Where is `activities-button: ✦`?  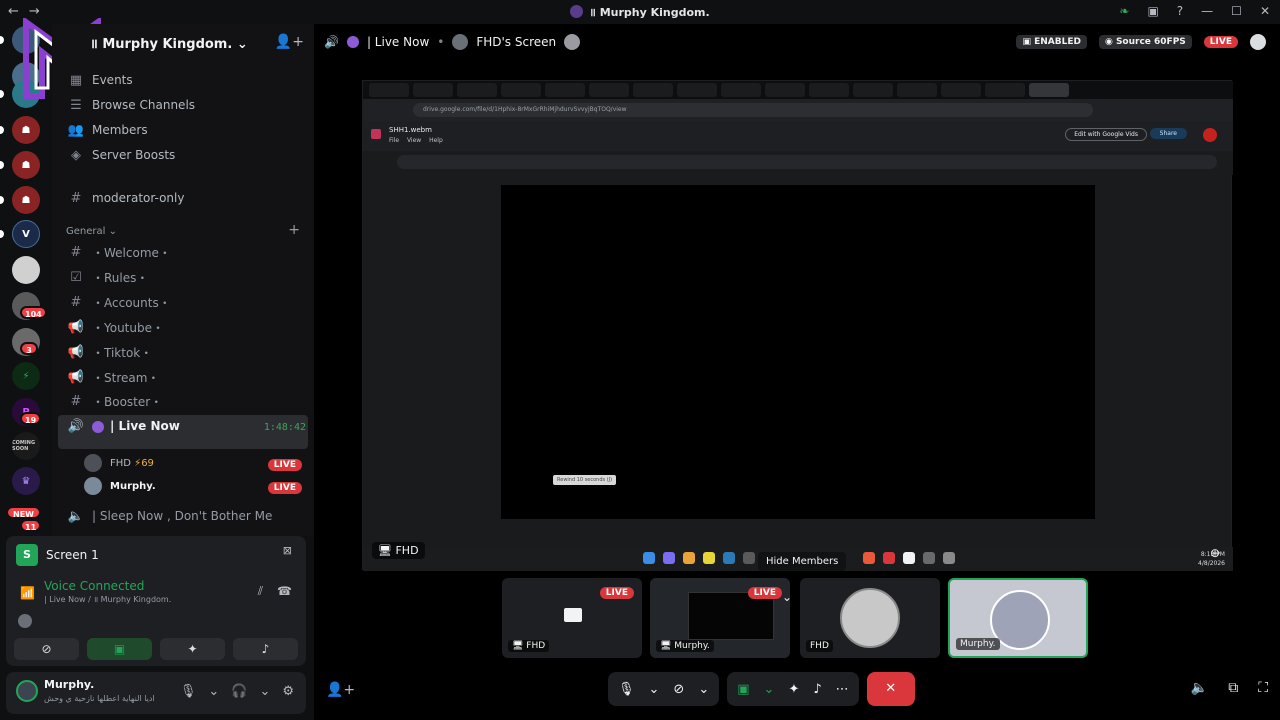
activities-button: ✦ is located at coordinates (192, 649).